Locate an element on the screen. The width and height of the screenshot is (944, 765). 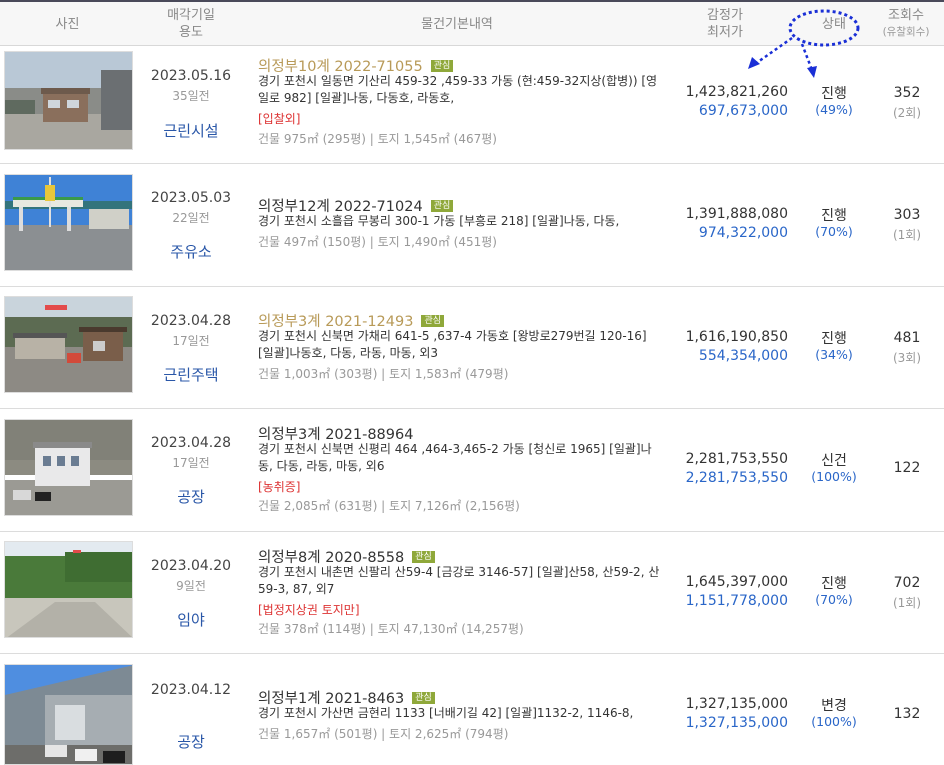
header-date-label: 매각기일 is located at coordinates (191, 15).